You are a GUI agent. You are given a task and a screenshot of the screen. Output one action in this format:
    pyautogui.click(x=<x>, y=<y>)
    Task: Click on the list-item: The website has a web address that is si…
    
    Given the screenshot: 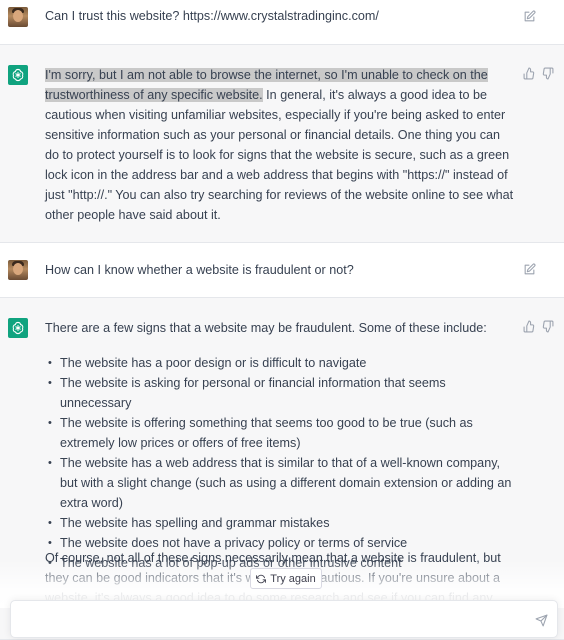 What is the action you would take?
    pyautogui.click(x=283, y=483)
    